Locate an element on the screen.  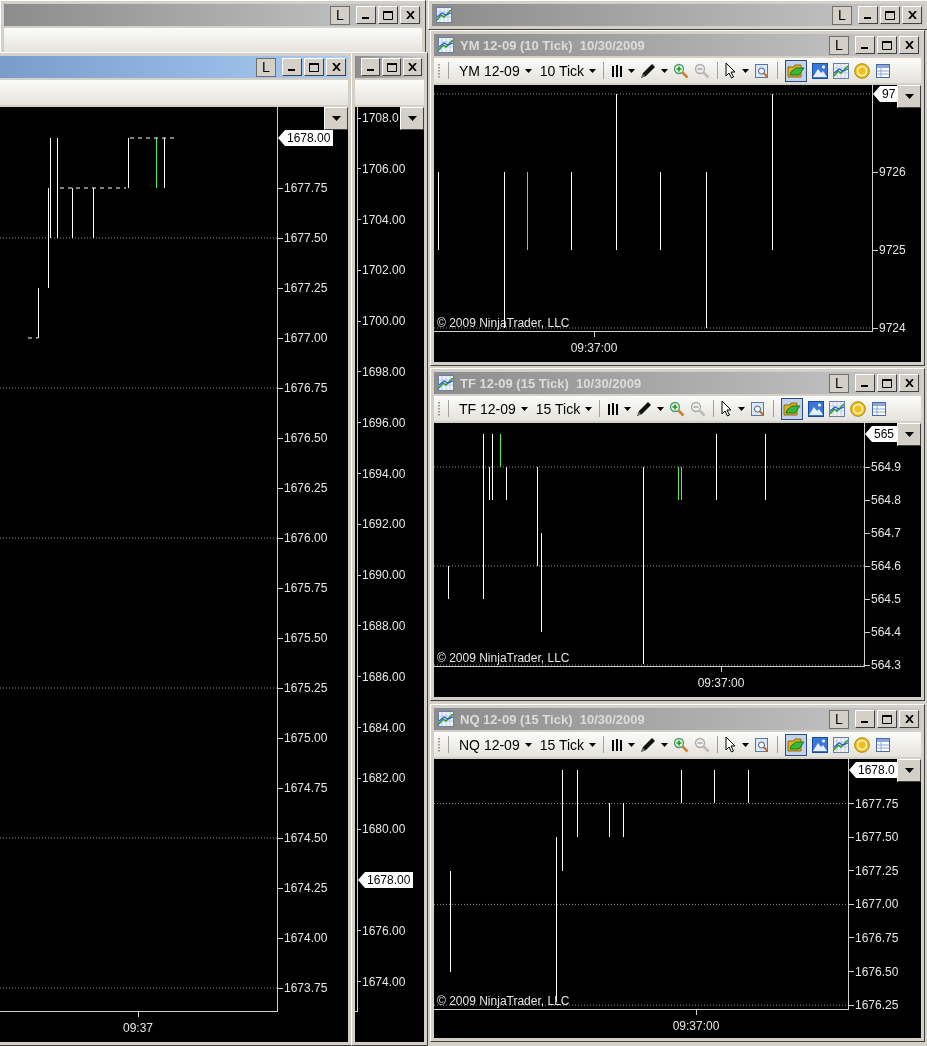
axis-label: 1677.75 is located at coordinates (306, 188).